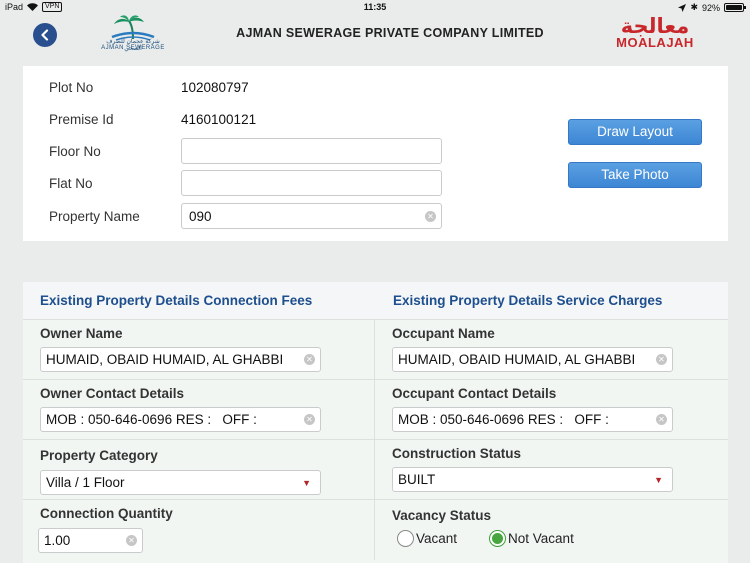 The width and height of the screenshot is (750, 563). Describe the element at coordinates (94, 216) in the screenshot. I see `property-name-label: Property Name` at that location.